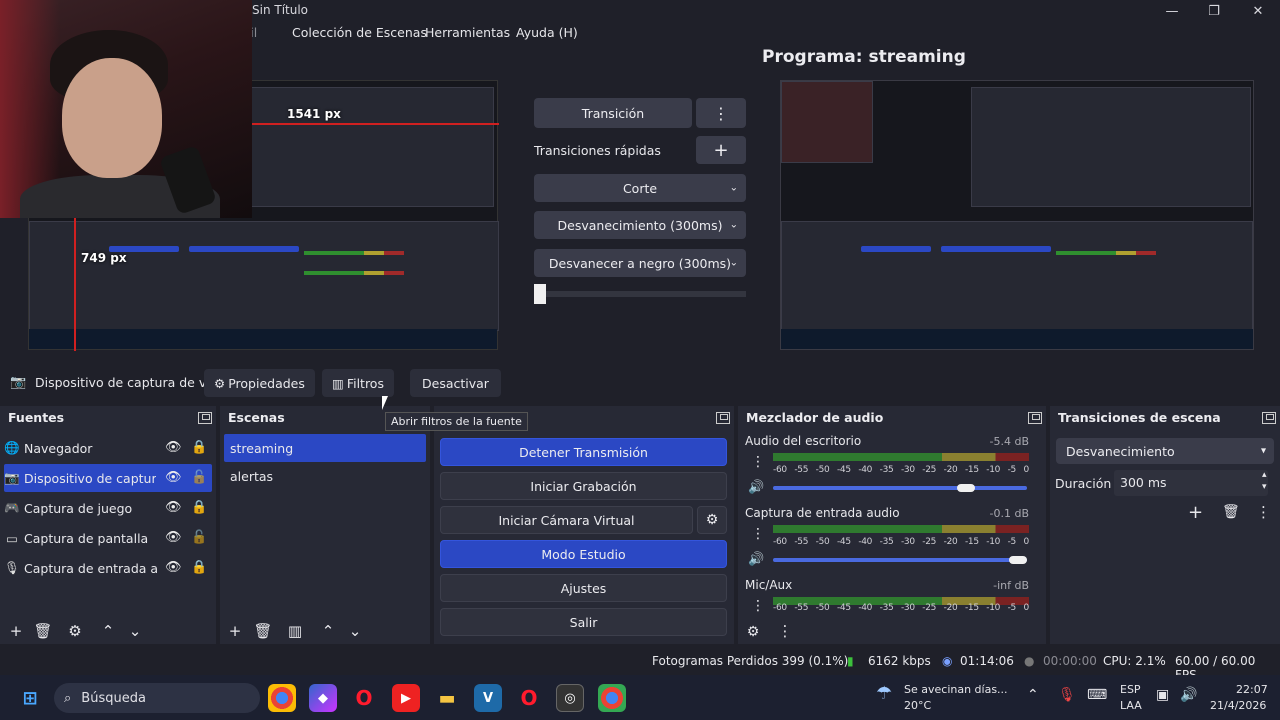  I want to click on nested-webcam, so click(827, 122).